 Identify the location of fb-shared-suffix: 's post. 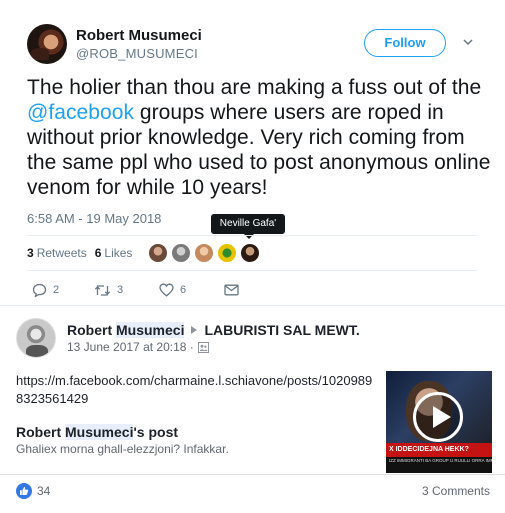
(156, 432).